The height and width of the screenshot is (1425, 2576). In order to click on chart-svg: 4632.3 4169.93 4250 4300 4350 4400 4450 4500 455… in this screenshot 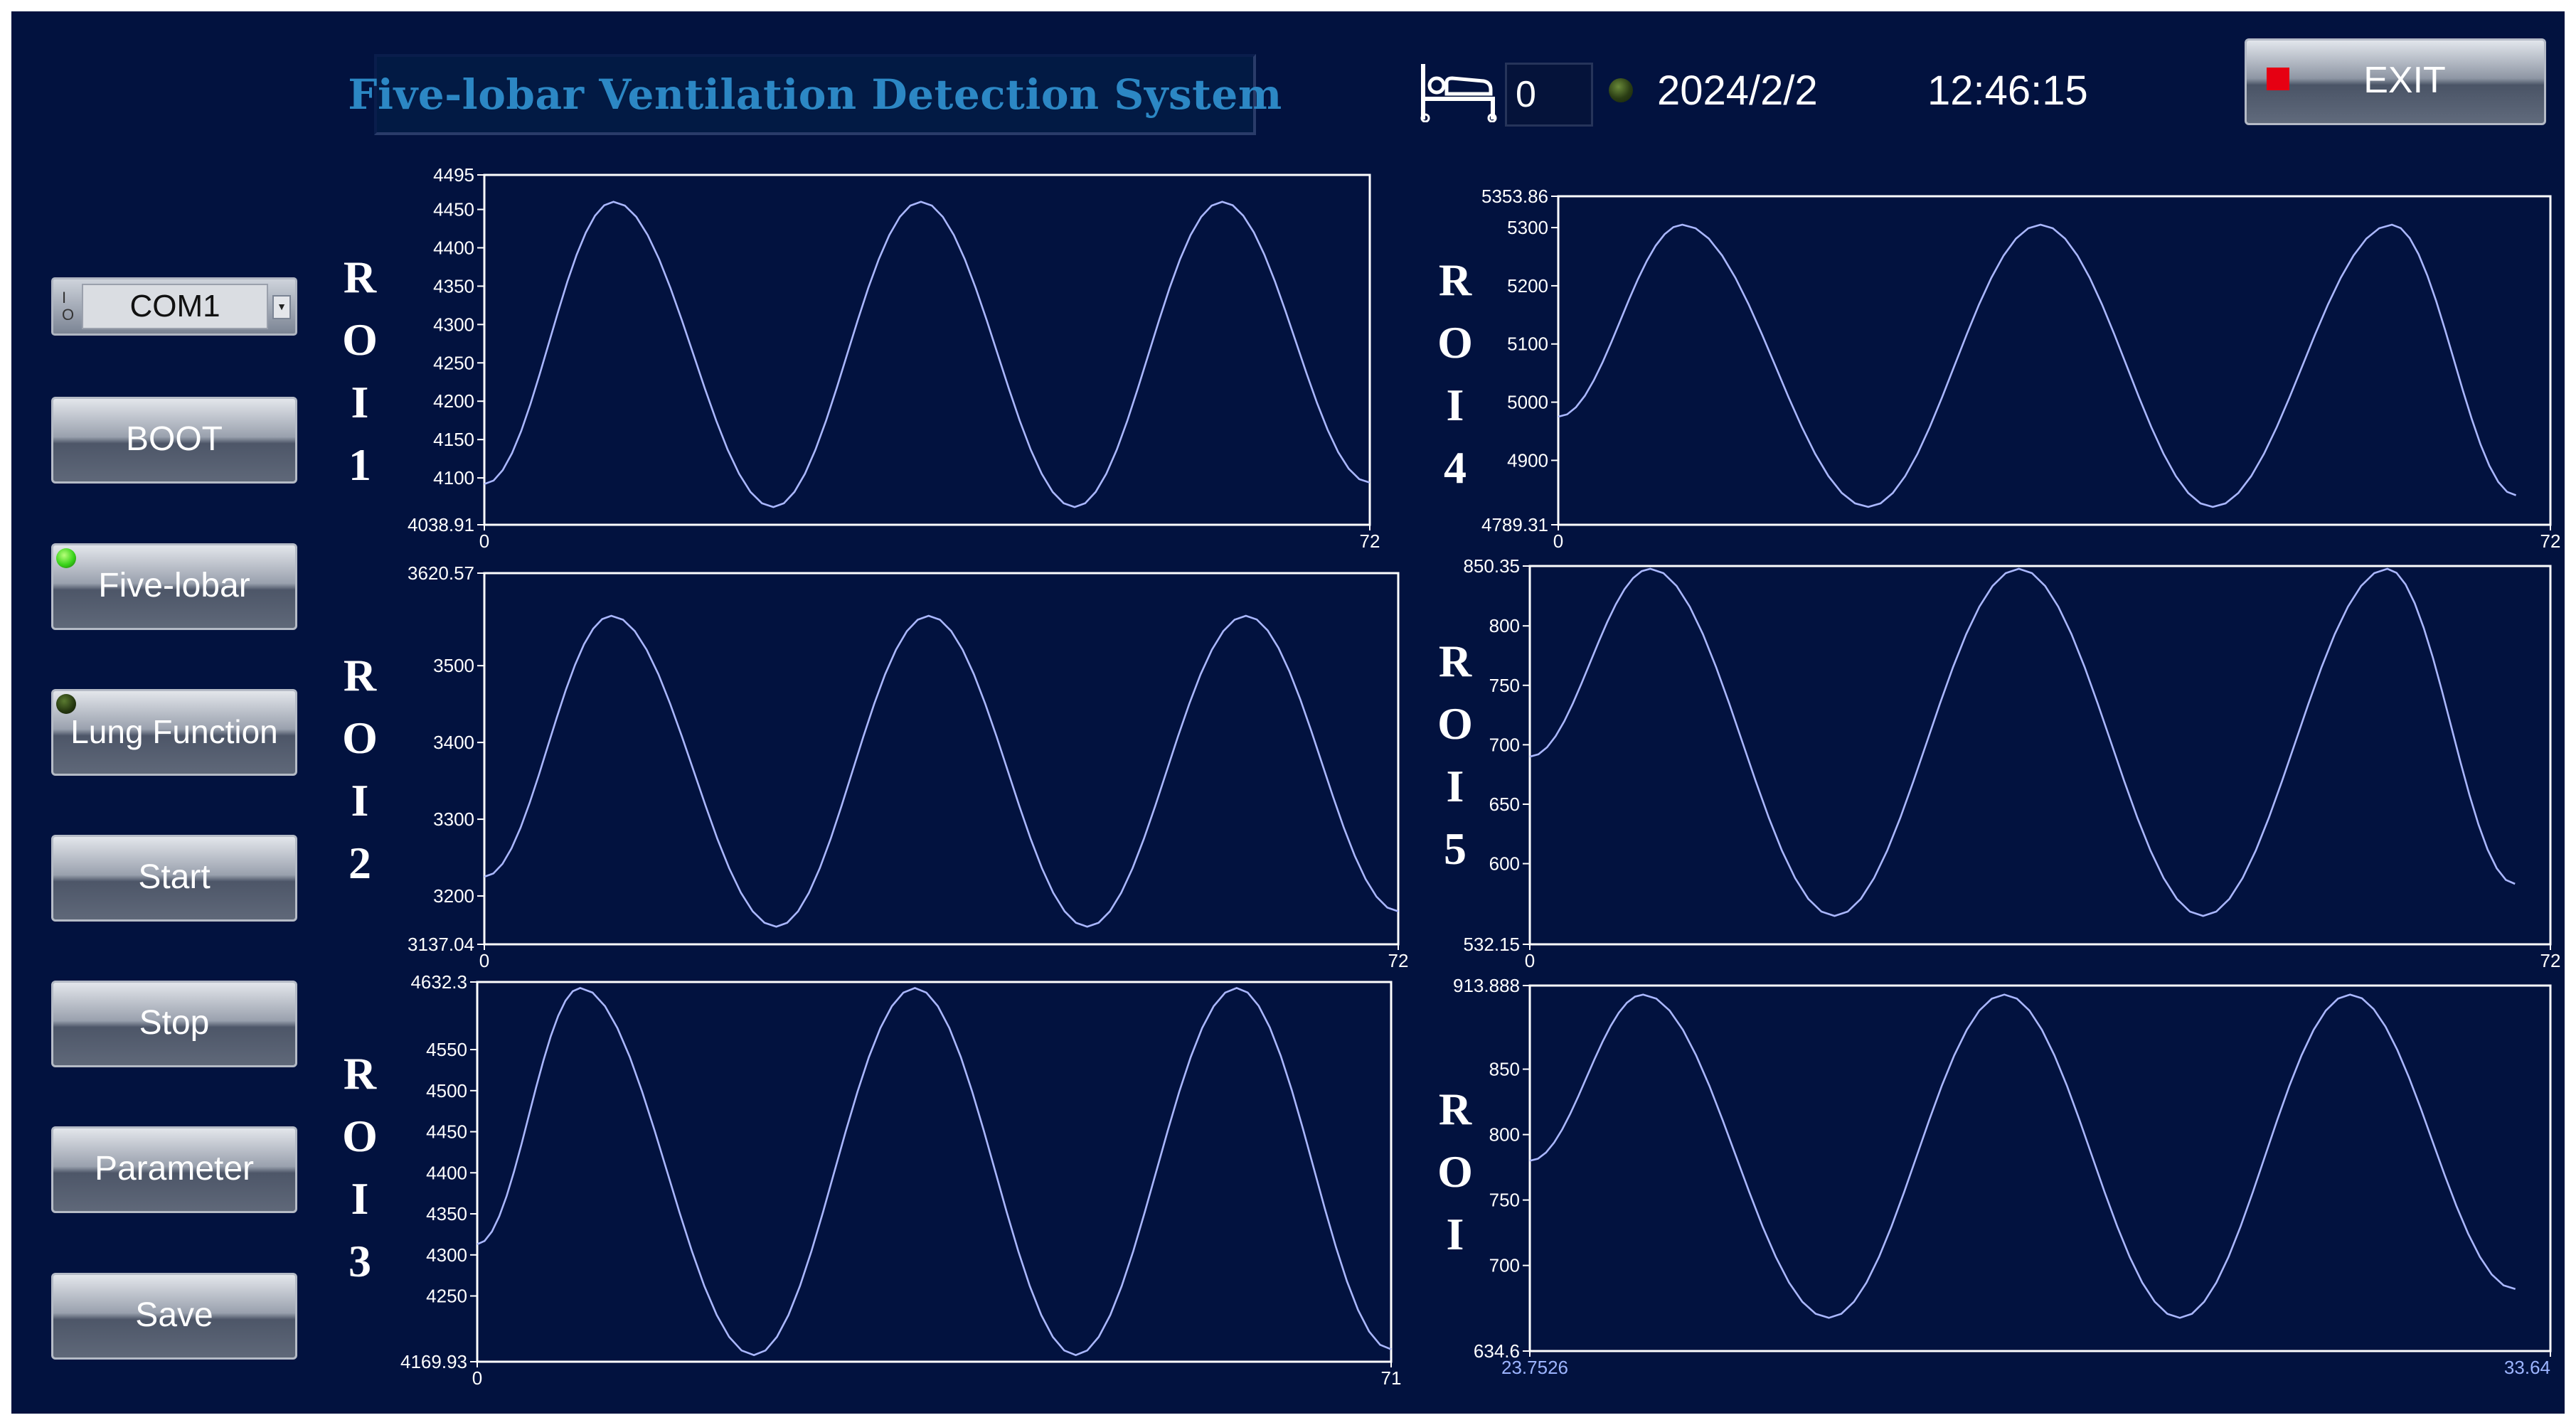, I will do `click(900, 1180)`.